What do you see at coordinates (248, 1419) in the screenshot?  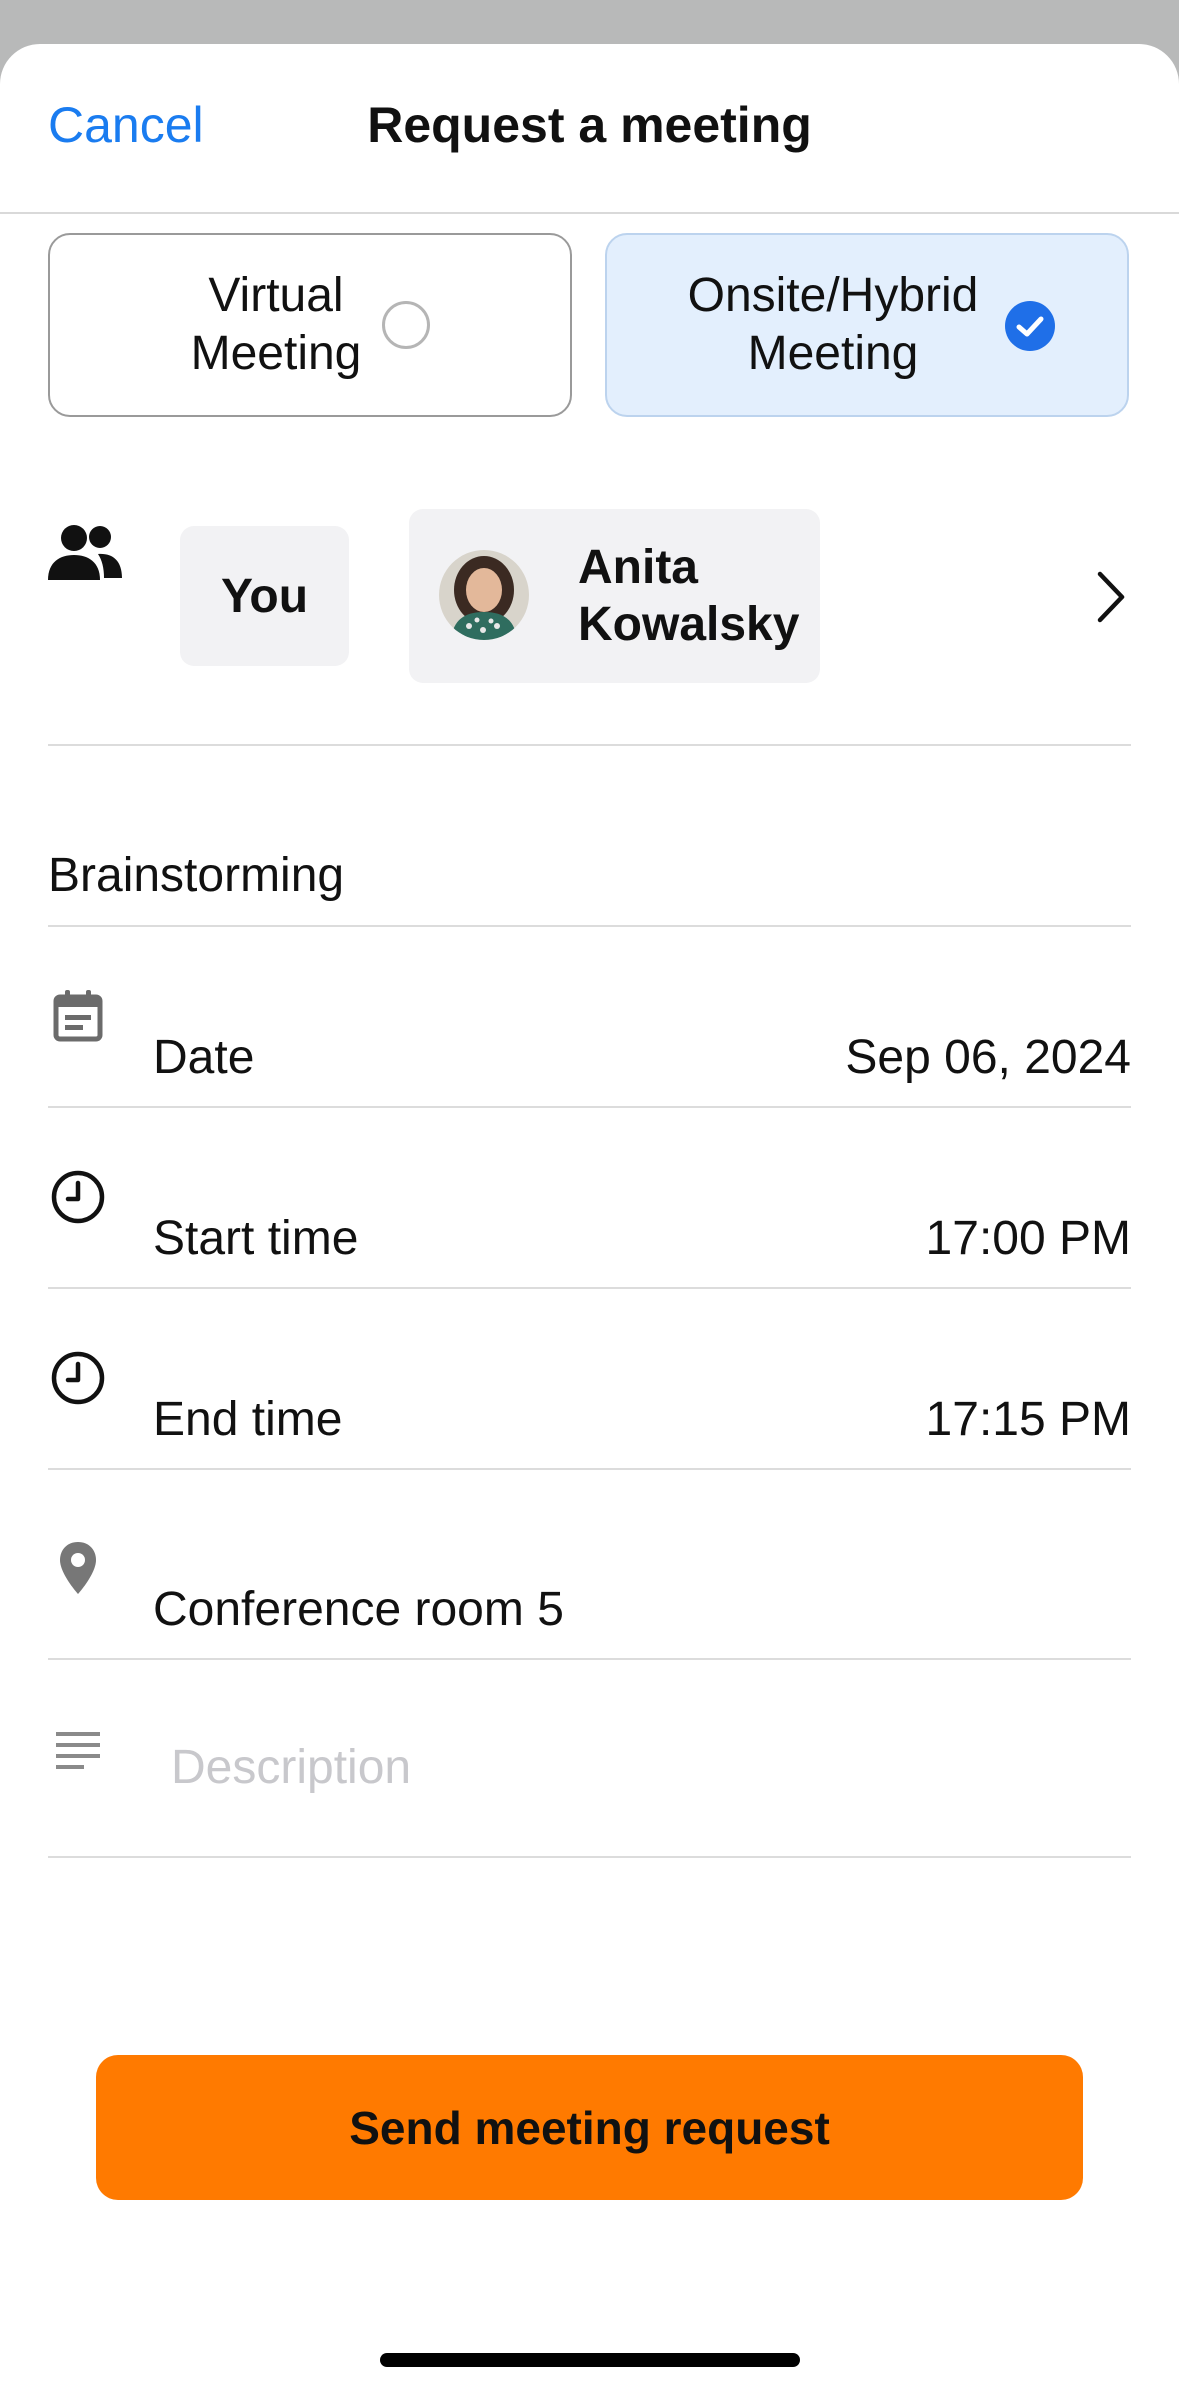 I see `end-time-label: End time` at bounding box center [248, 1419].